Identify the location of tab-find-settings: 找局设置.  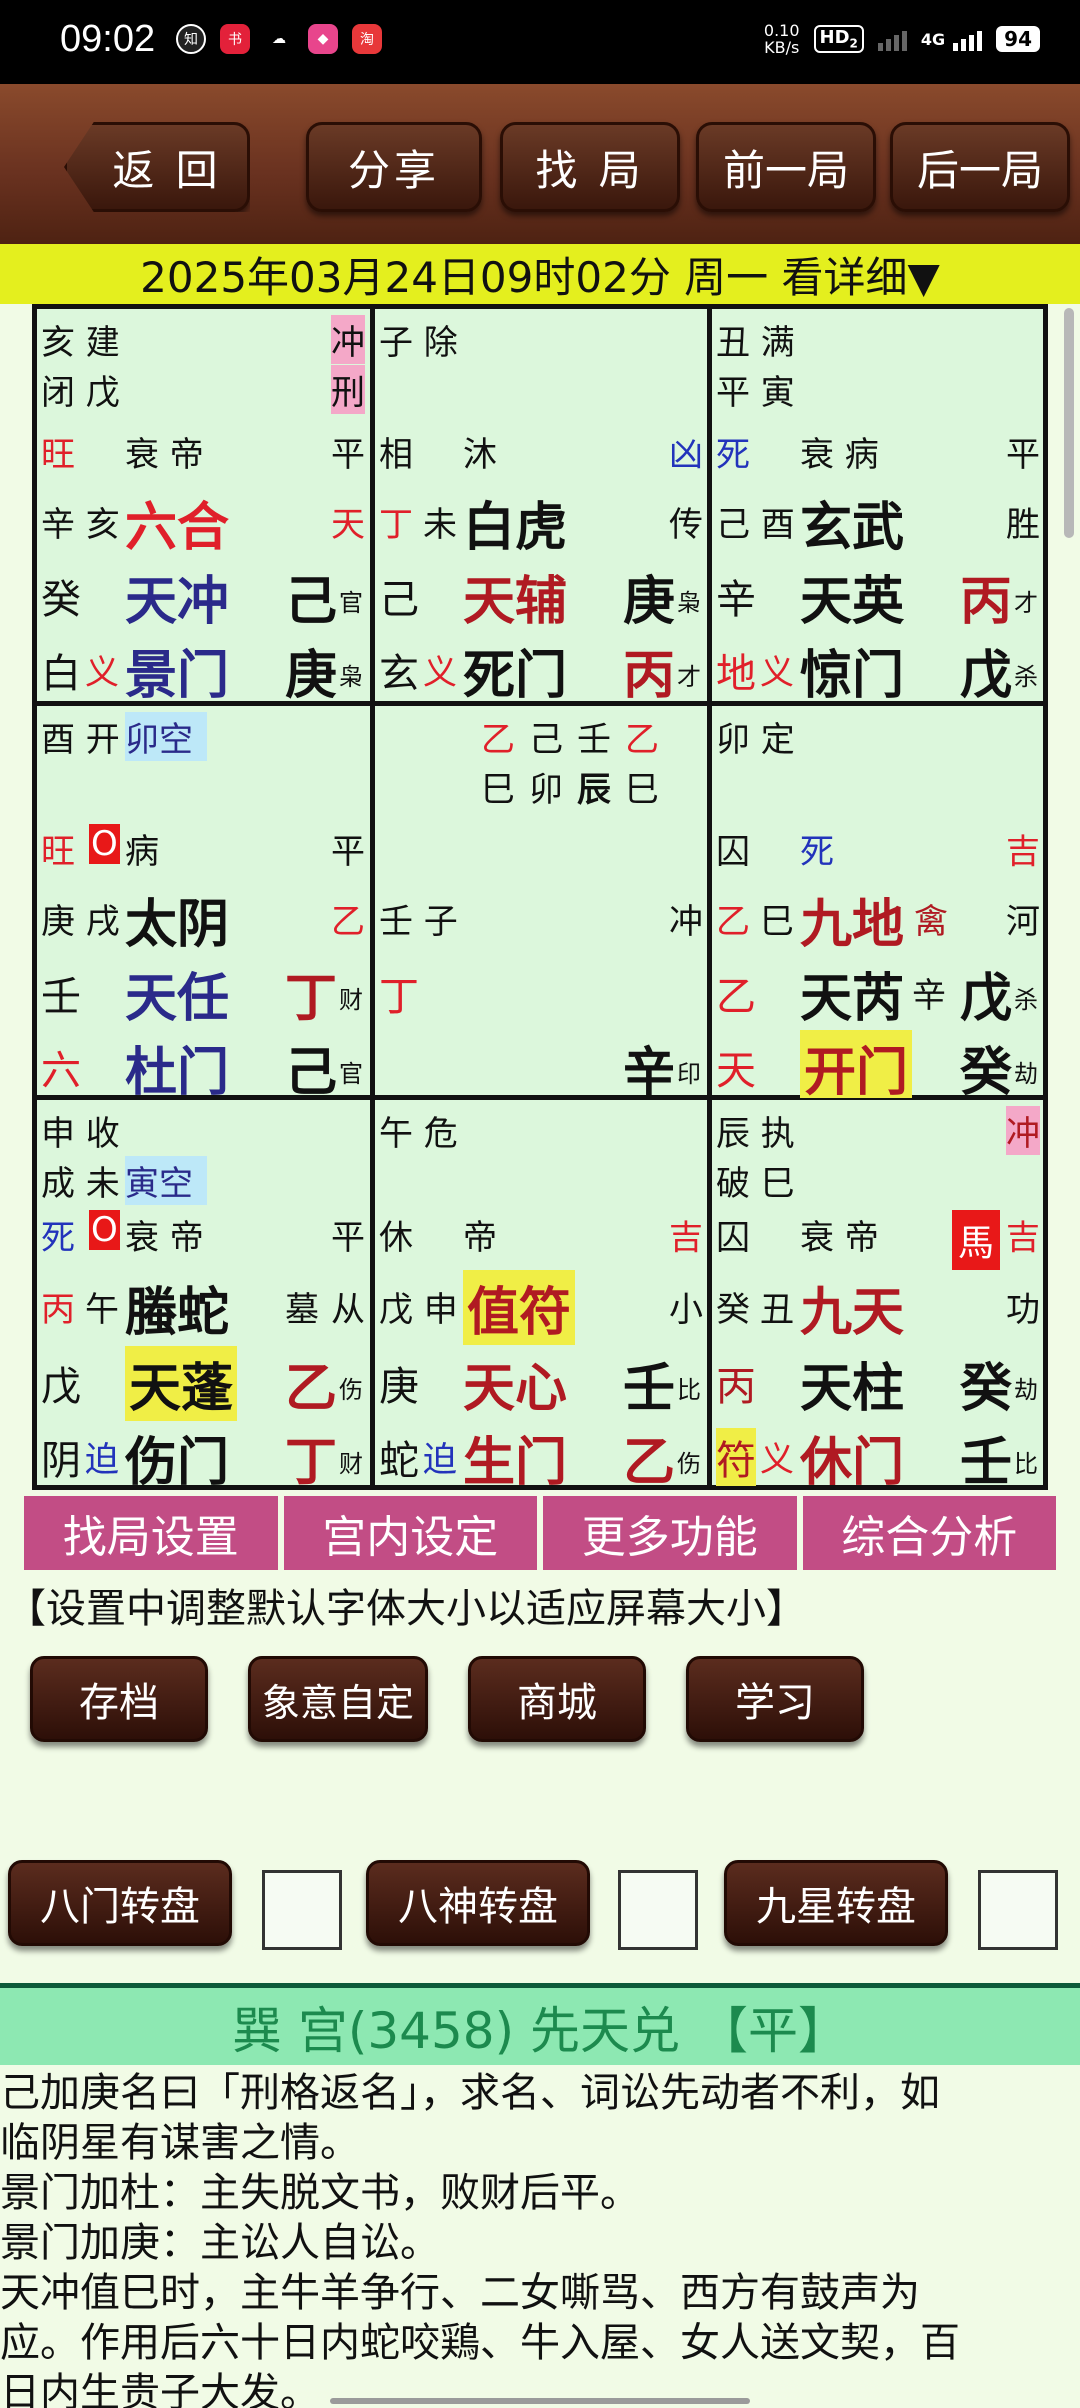
(151, 1533).